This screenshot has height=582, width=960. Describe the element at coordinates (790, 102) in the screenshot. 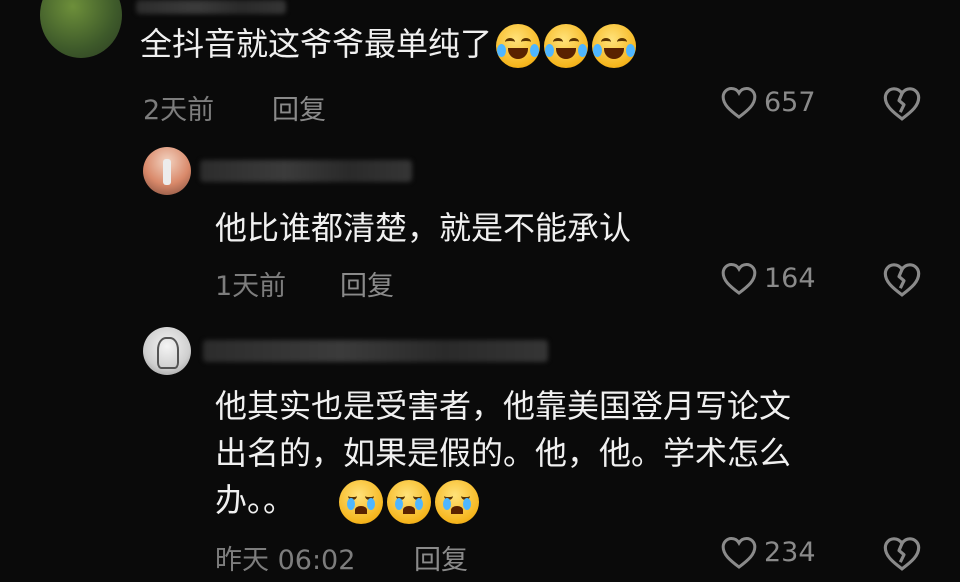

I see `like-count: 657` at that location.